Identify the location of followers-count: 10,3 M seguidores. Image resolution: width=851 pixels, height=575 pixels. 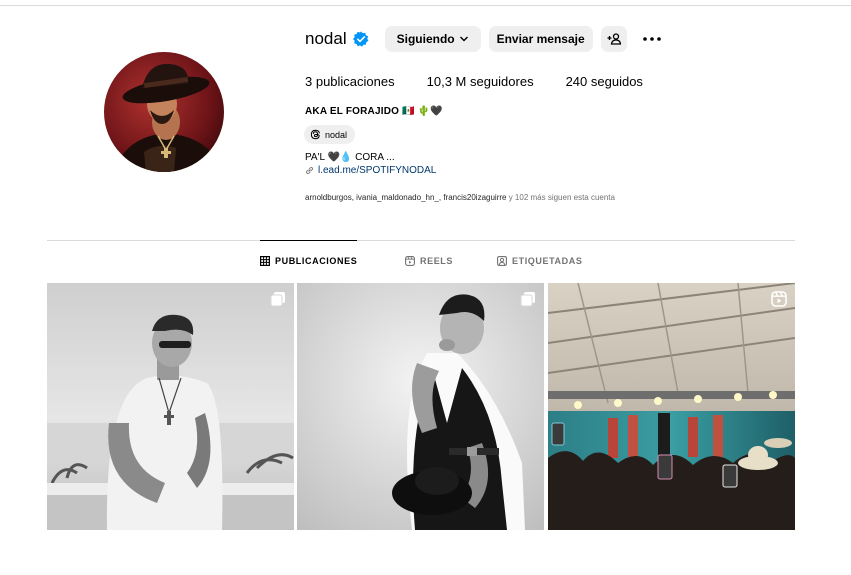
(480, 81).